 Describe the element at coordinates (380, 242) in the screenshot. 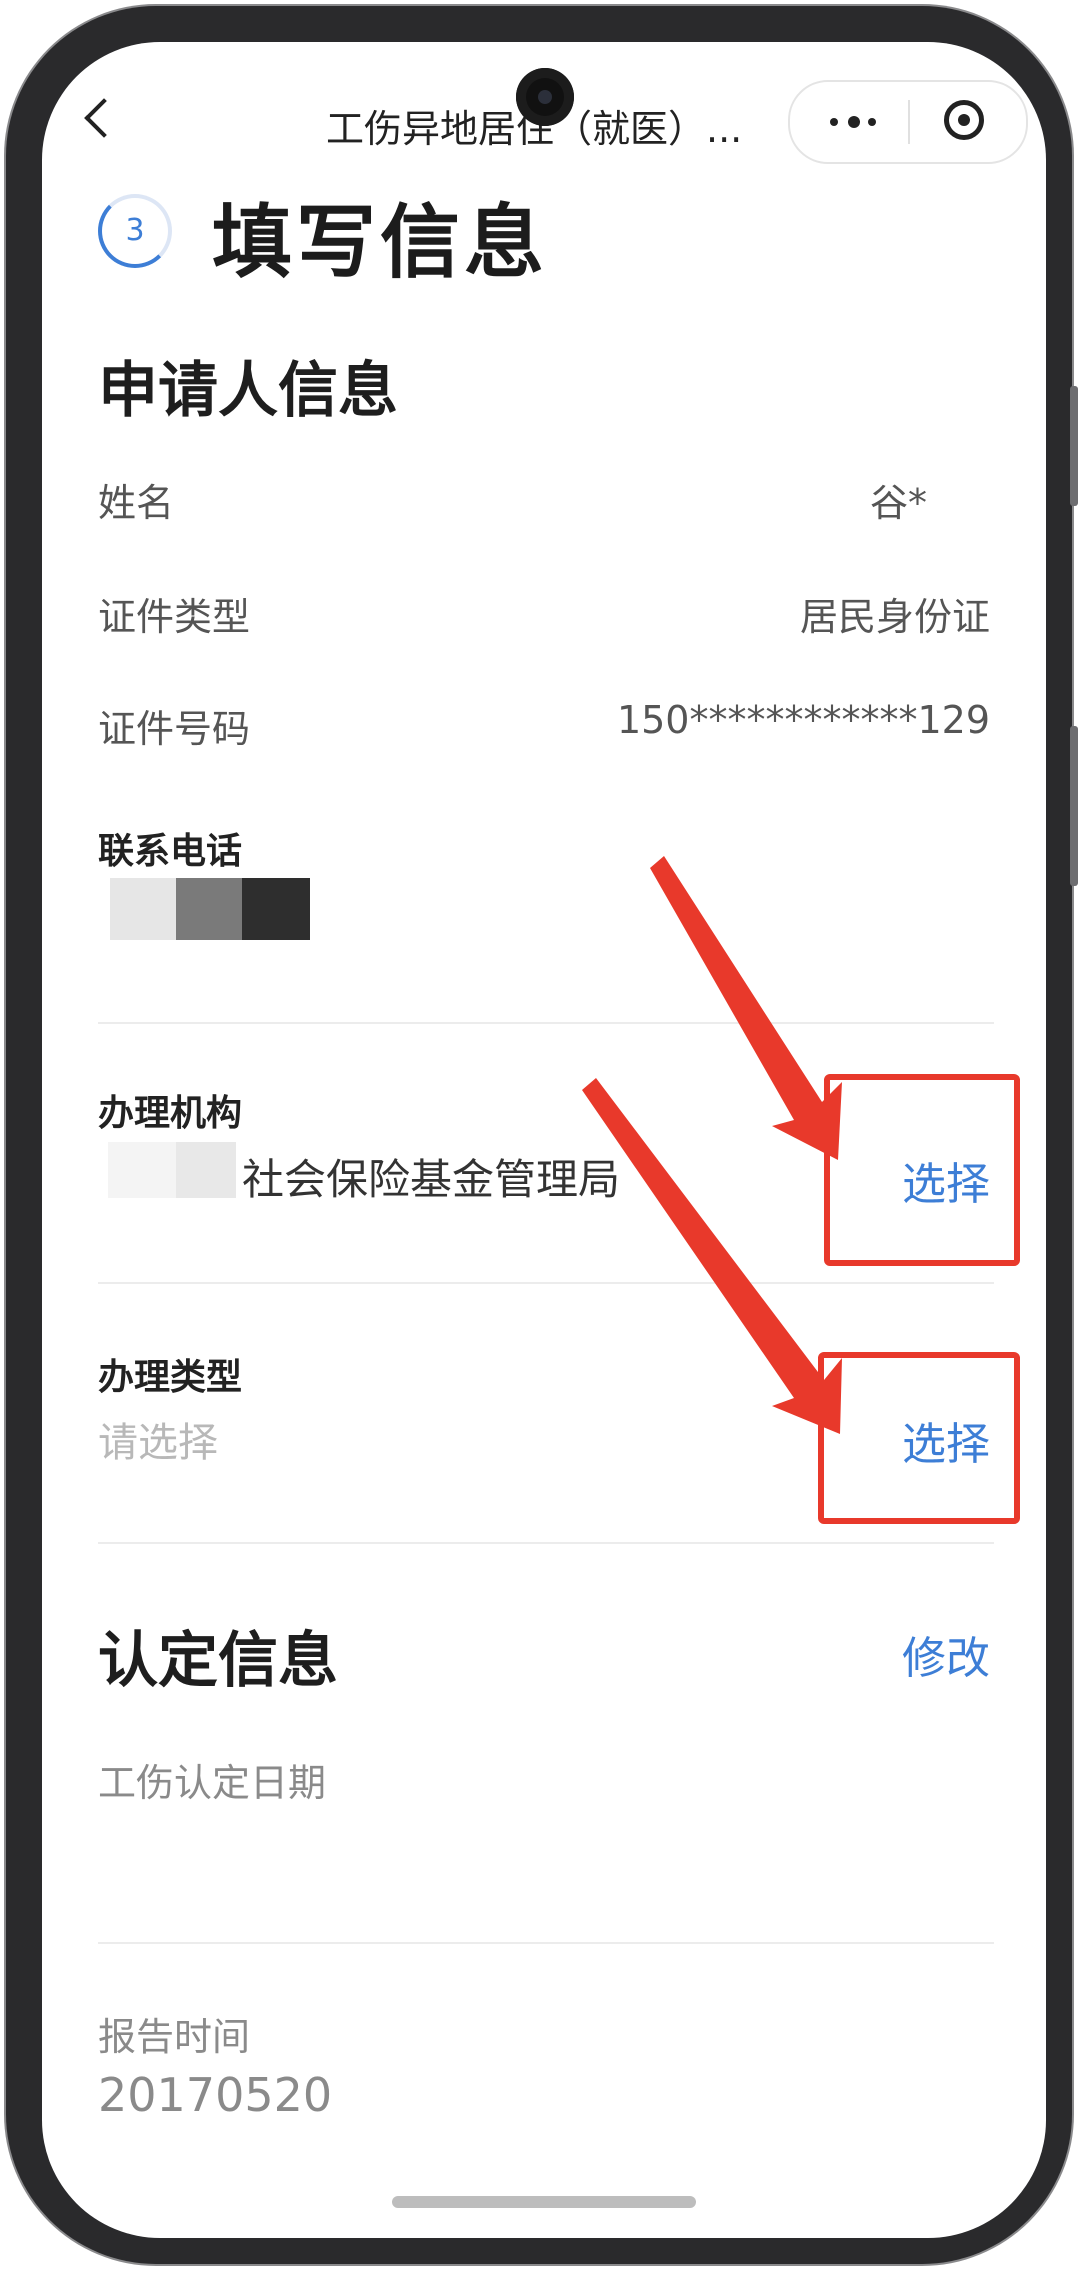

I see `page-title: 填写信息` at that location.